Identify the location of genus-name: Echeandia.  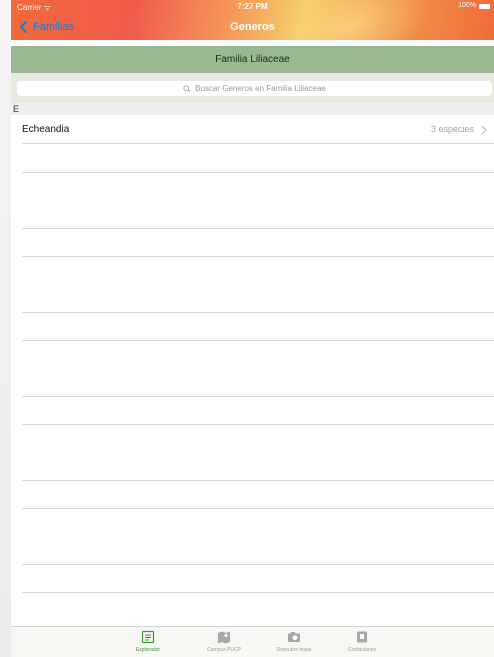
(46, 129).